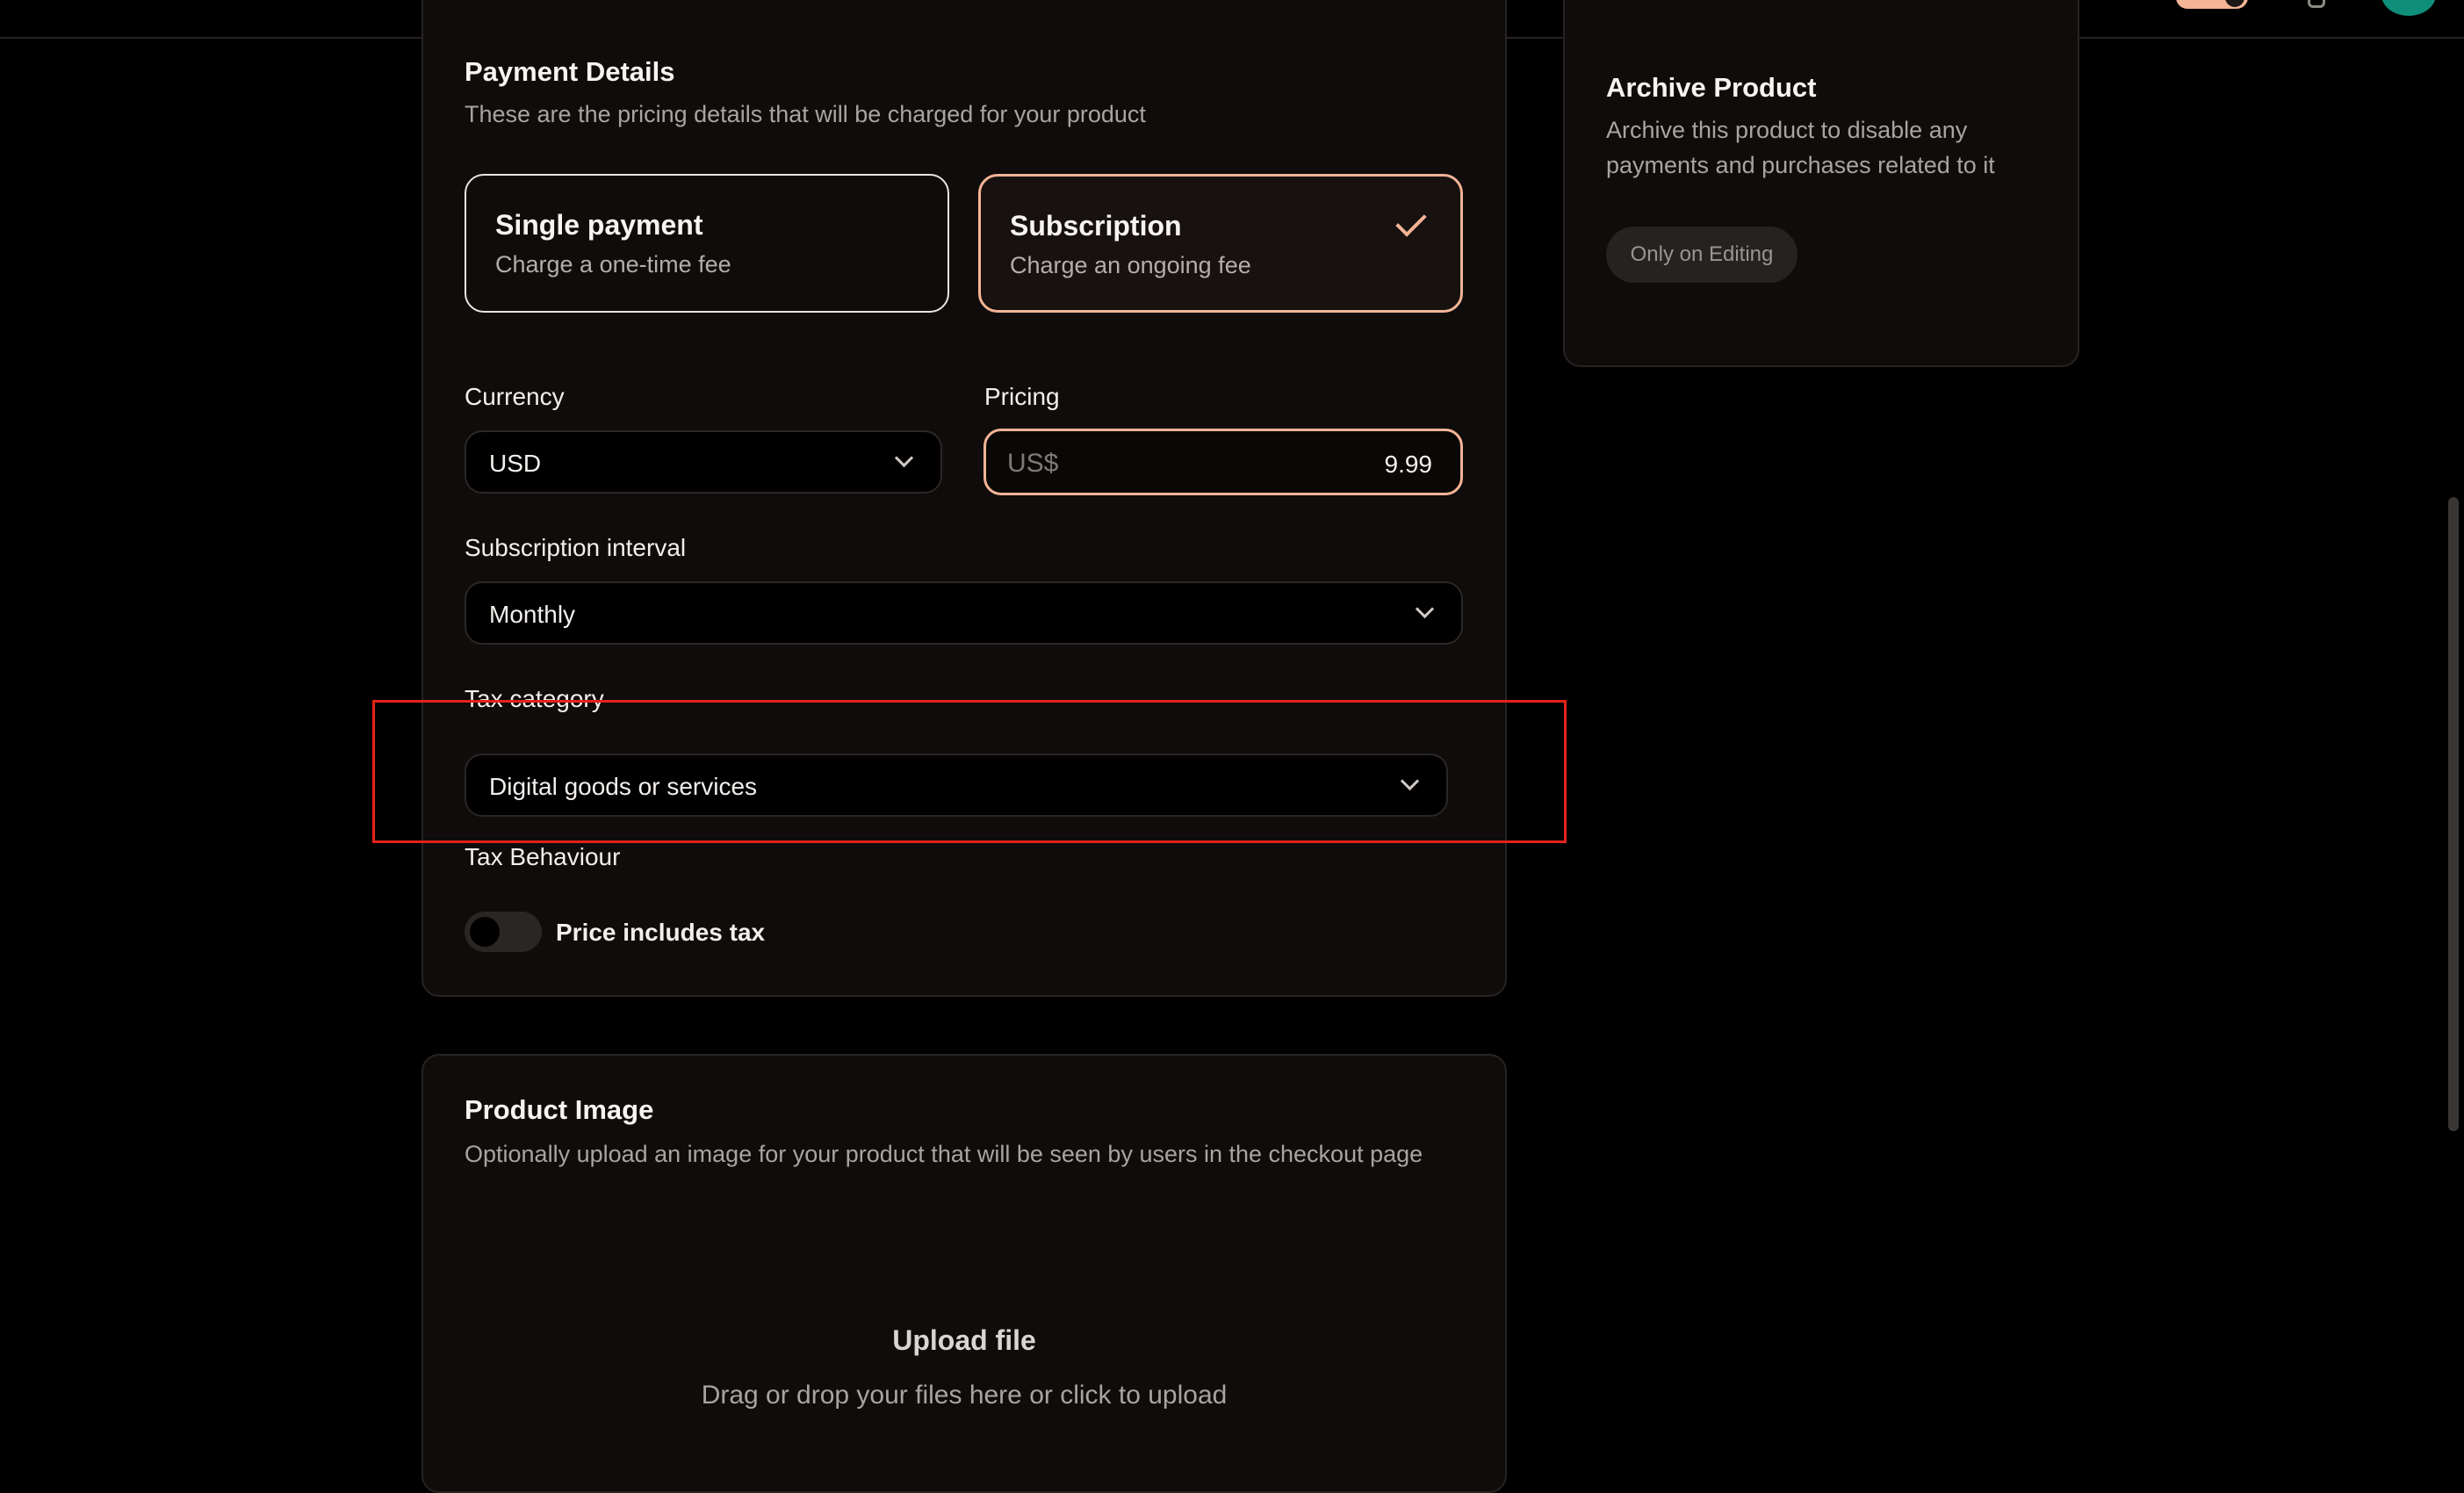 Image resolution: width=2464 pixels, height=1493 pixels. What do you see at coordinates (1711, 88) in the screenshot?
I see `archive-product-title: Archive Product` at bounding box center [1711, 88].